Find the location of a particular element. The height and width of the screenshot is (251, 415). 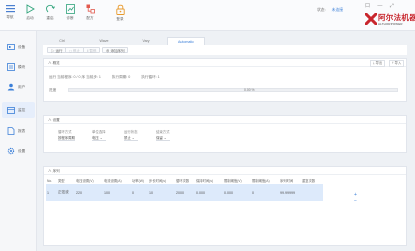

table-cell: 10 is located at coordinates (161, 192).